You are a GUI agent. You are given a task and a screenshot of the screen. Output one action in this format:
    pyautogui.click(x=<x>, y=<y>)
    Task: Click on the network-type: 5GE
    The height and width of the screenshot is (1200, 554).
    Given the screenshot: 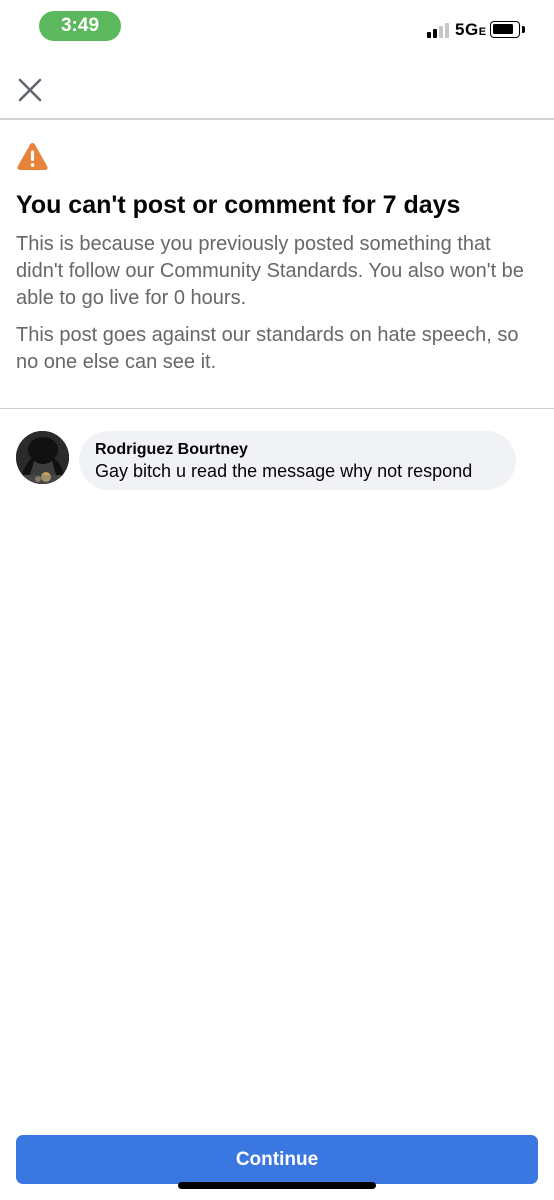 What is the action you would take?
    pyautogui.click(x=471, y=30)
    